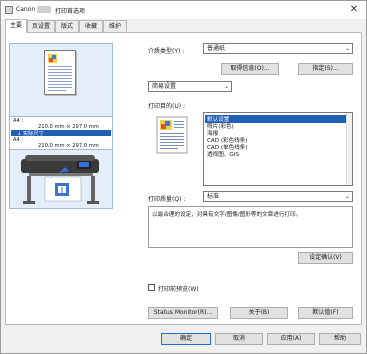  I want to click on large-format-printer-icon, so click(60, 179).